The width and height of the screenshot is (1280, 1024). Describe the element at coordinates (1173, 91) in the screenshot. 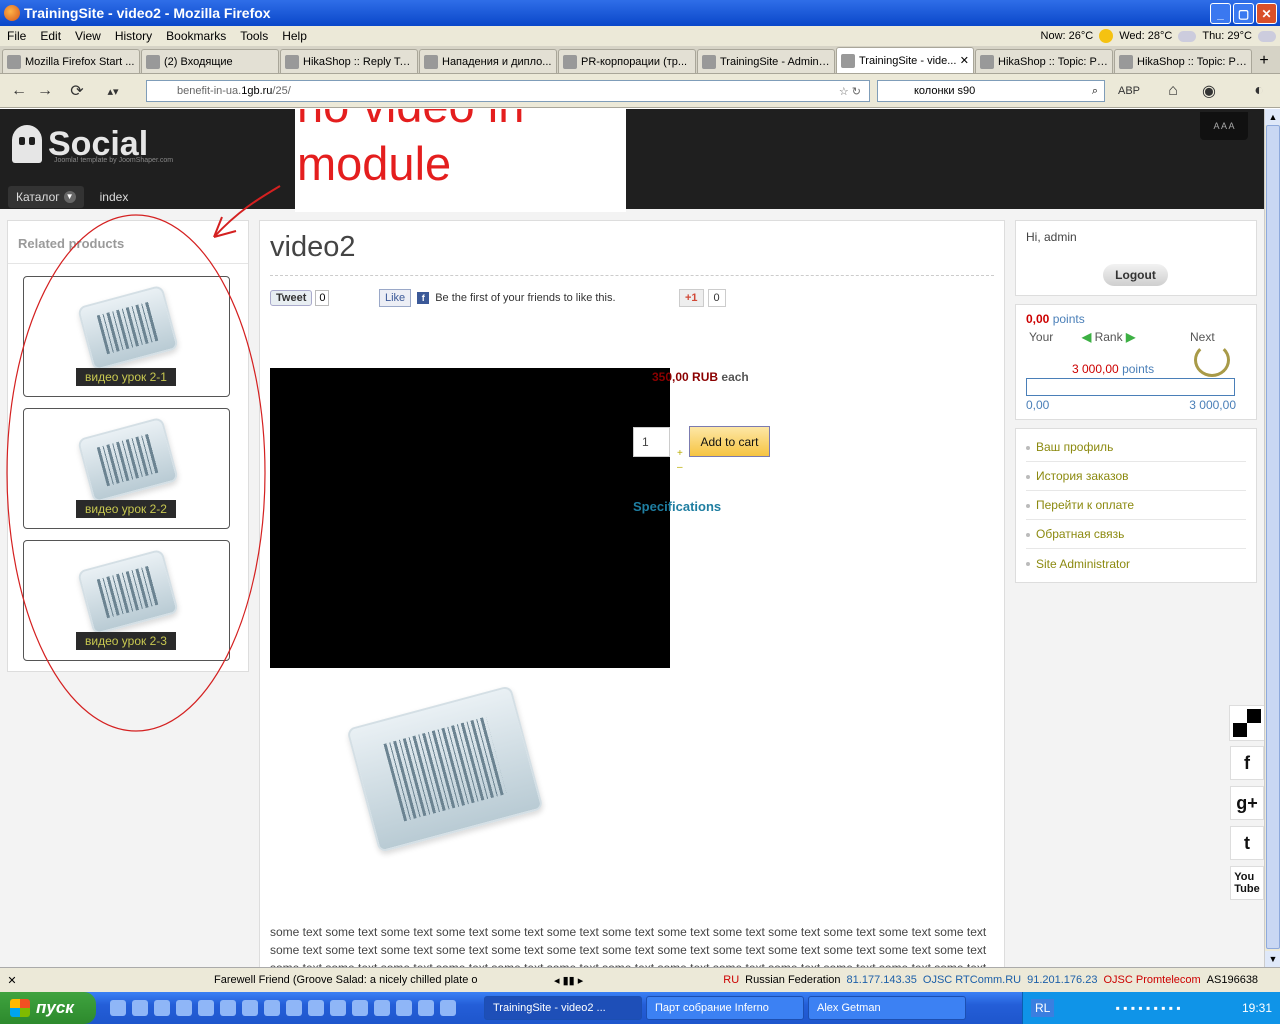

I see `home-icon: ⌂` at that location.